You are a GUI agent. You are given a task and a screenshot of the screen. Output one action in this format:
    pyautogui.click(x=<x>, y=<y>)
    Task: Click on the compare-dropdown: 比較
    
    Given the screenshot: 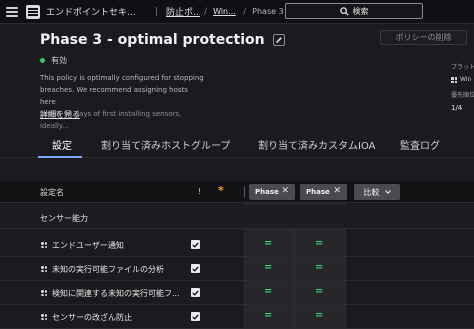 What is the action you would take?
    pyautogui.click(x=377, y=192)
    